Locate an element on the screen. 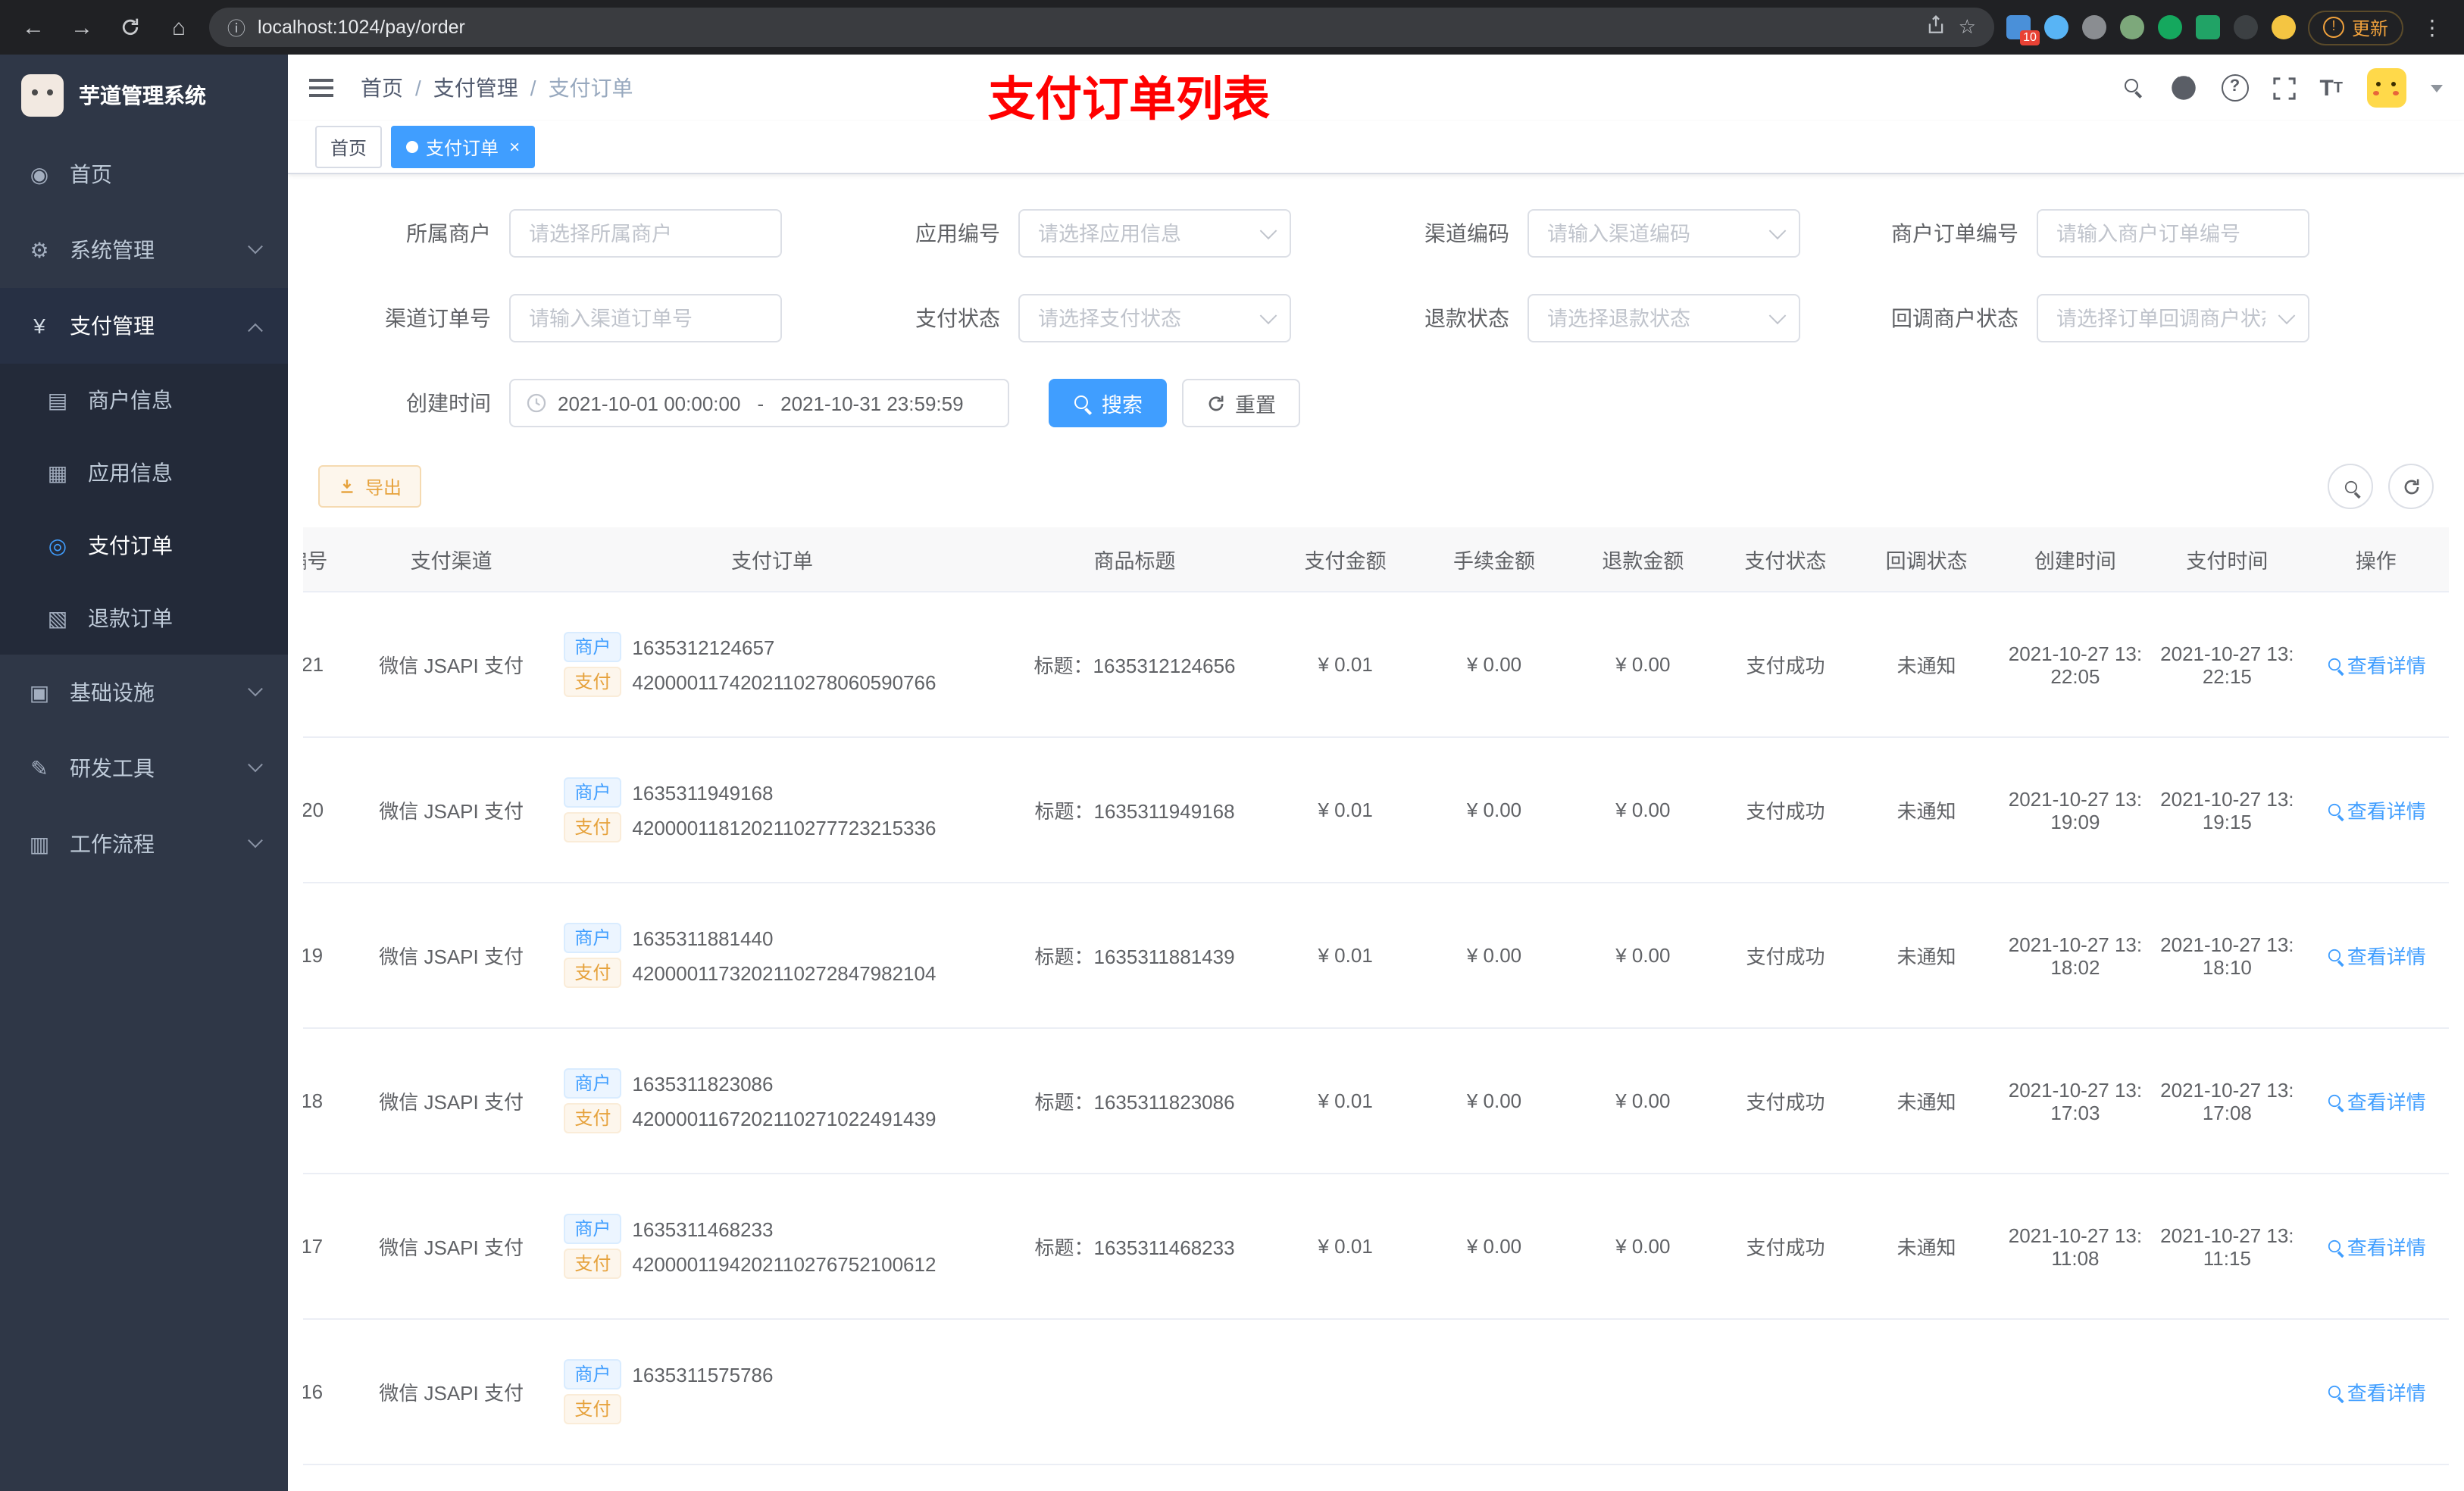  reload-icon is located at coordinates (130, 27).